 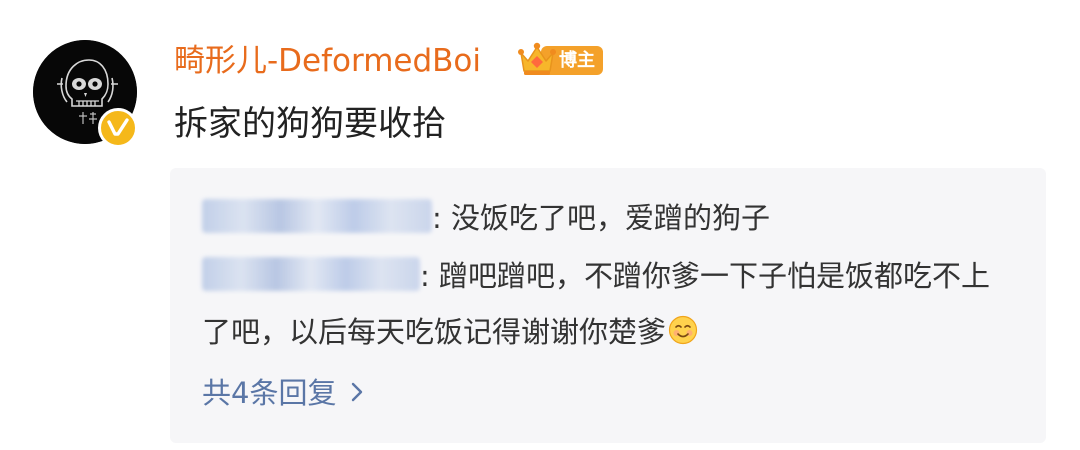 I want to click on chevron-right-icon, so click(x=357, y=392).